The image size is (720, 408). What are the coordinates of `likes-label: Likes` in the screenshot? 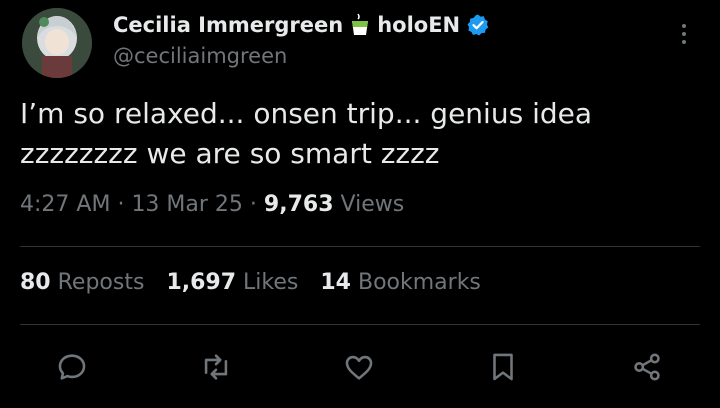 It's located at (271, 282).